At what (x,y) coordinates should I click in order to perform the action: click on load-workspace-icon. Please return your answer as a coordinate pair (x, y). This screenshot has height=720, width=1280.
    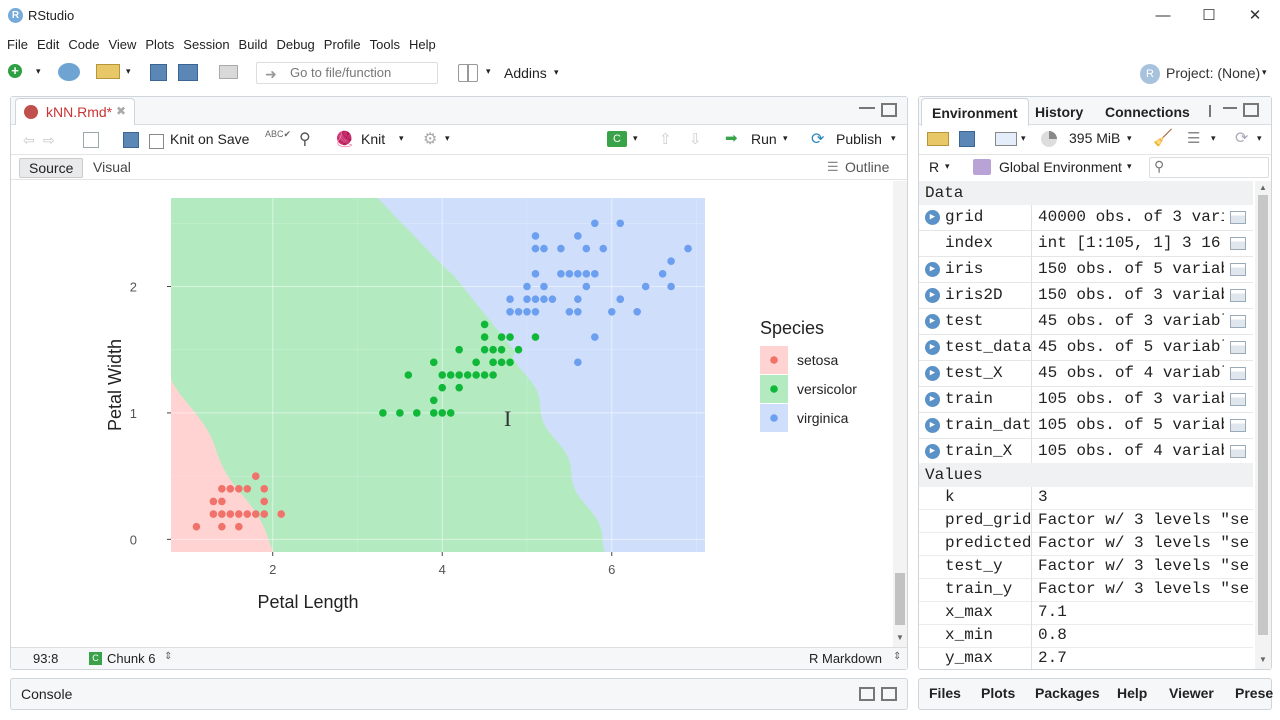
    Looking at the image, I should click on (938, 139).